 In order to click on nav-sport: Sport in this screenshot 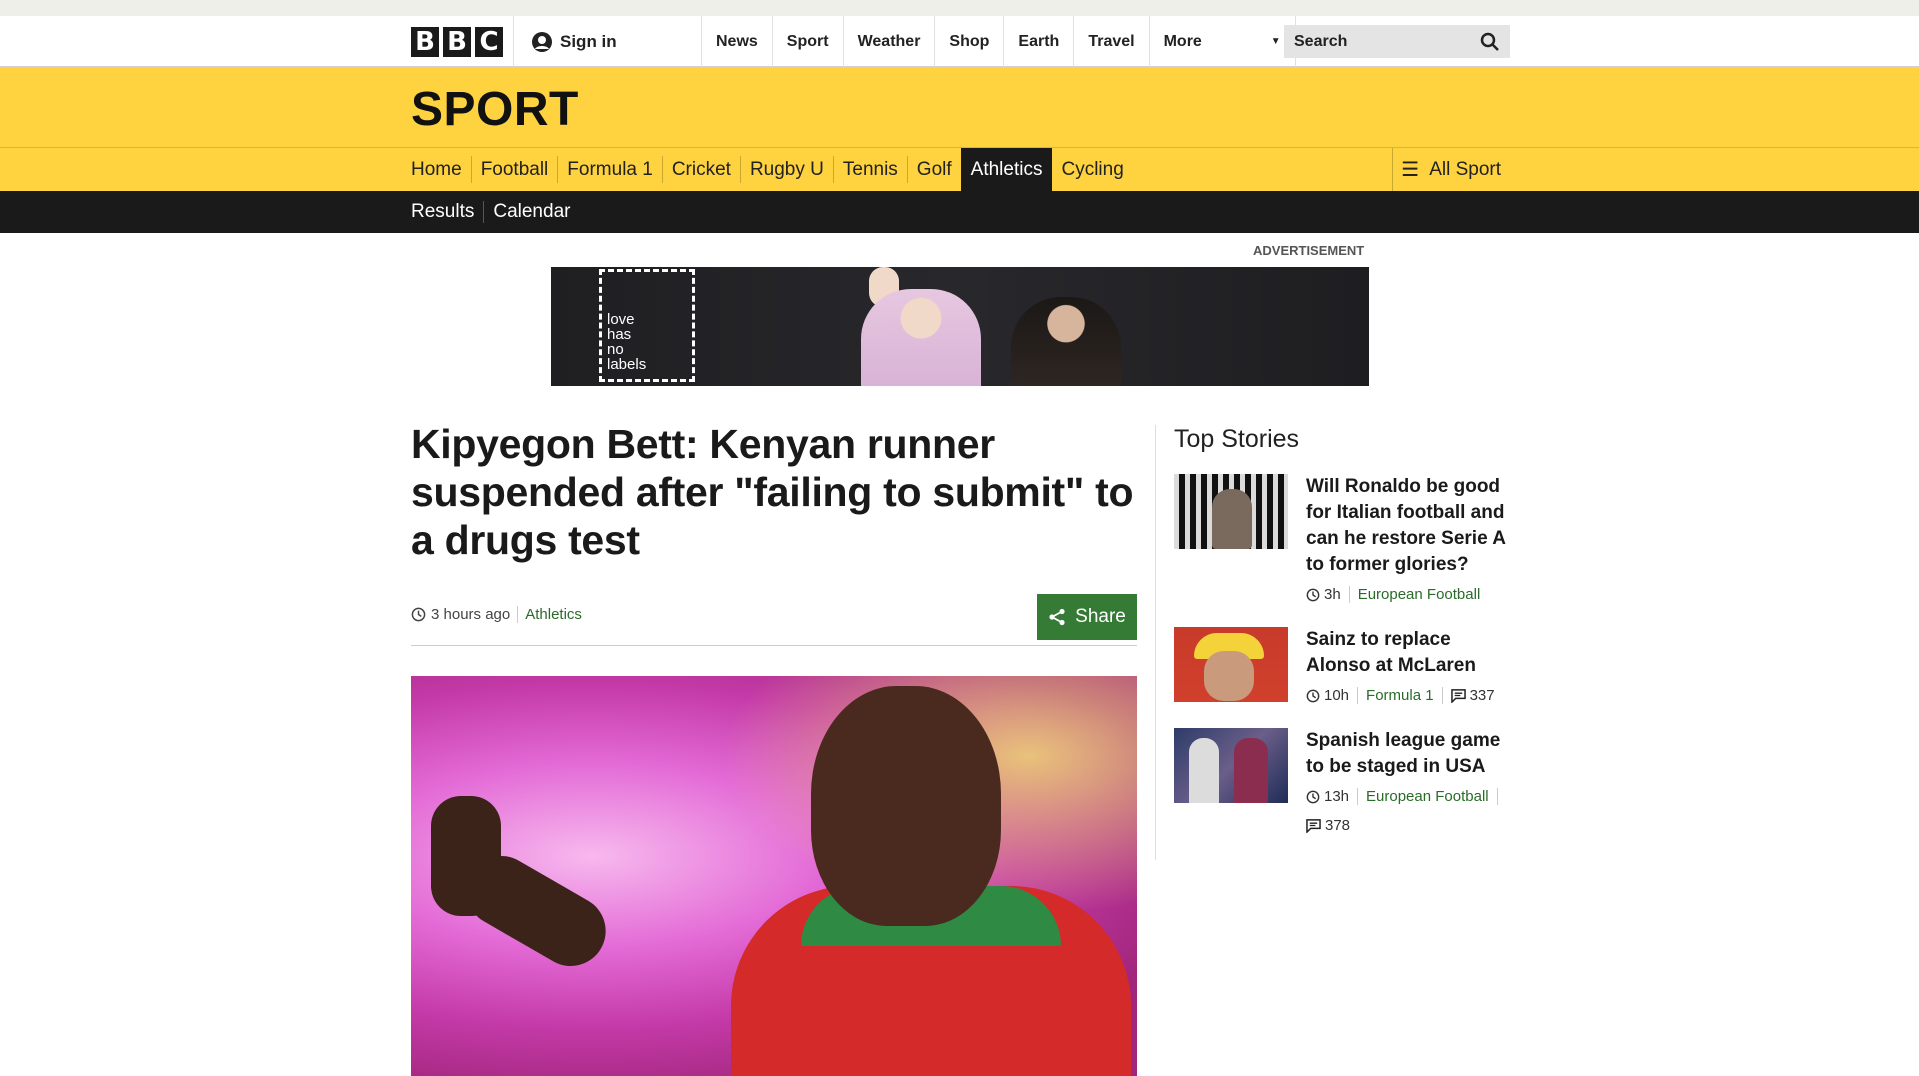, I will do `click(808, 41)`.